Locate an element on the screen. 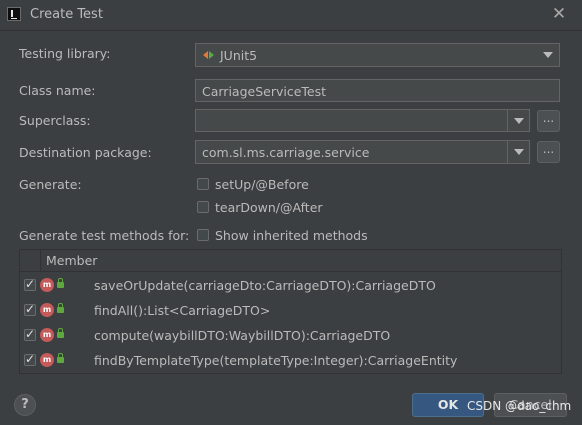 This screenshot has width=582, height=425. testing-library-value: JUnit5 is located at coordinates (239, 55).